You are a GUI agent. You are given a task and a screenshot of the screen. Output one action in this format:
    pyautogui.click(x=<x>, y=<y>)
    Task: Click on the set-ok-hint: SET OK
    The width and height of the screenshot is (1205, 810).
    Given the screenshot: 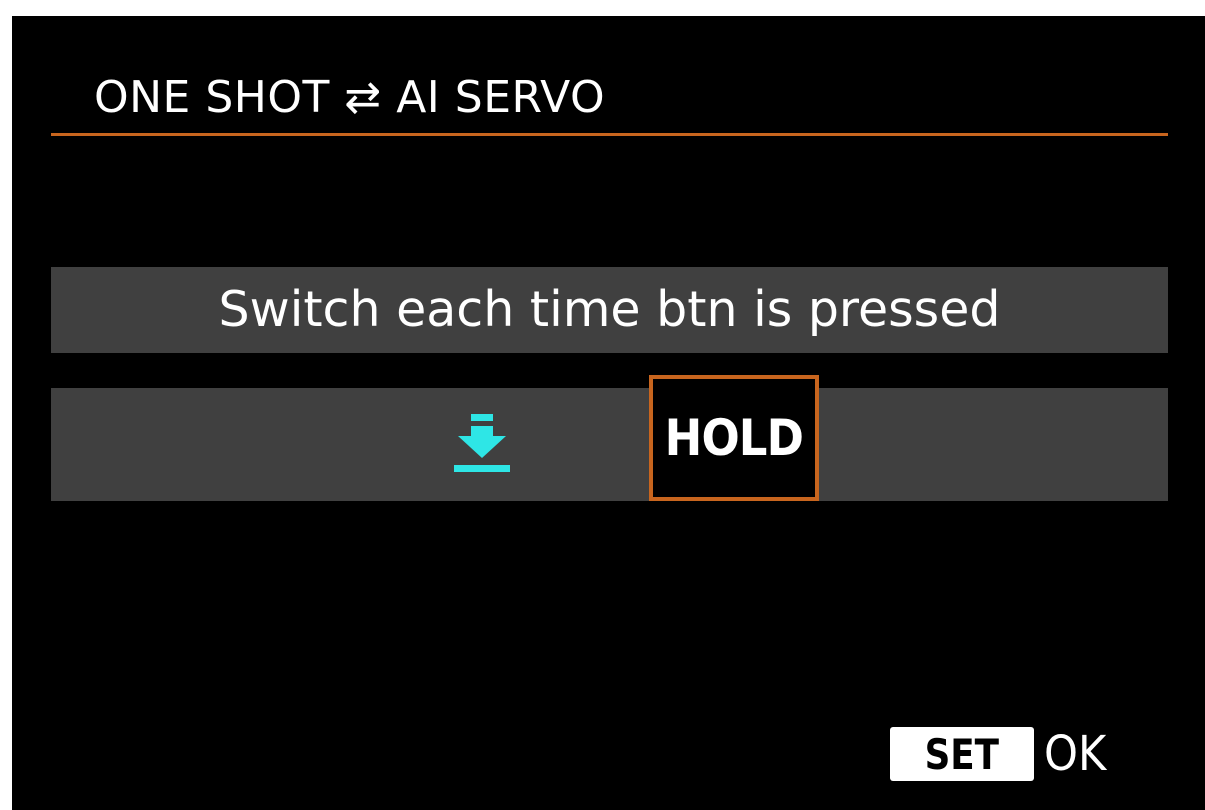 What is the action you would take?
    pyautogui.click(x=1001, y=754)
    